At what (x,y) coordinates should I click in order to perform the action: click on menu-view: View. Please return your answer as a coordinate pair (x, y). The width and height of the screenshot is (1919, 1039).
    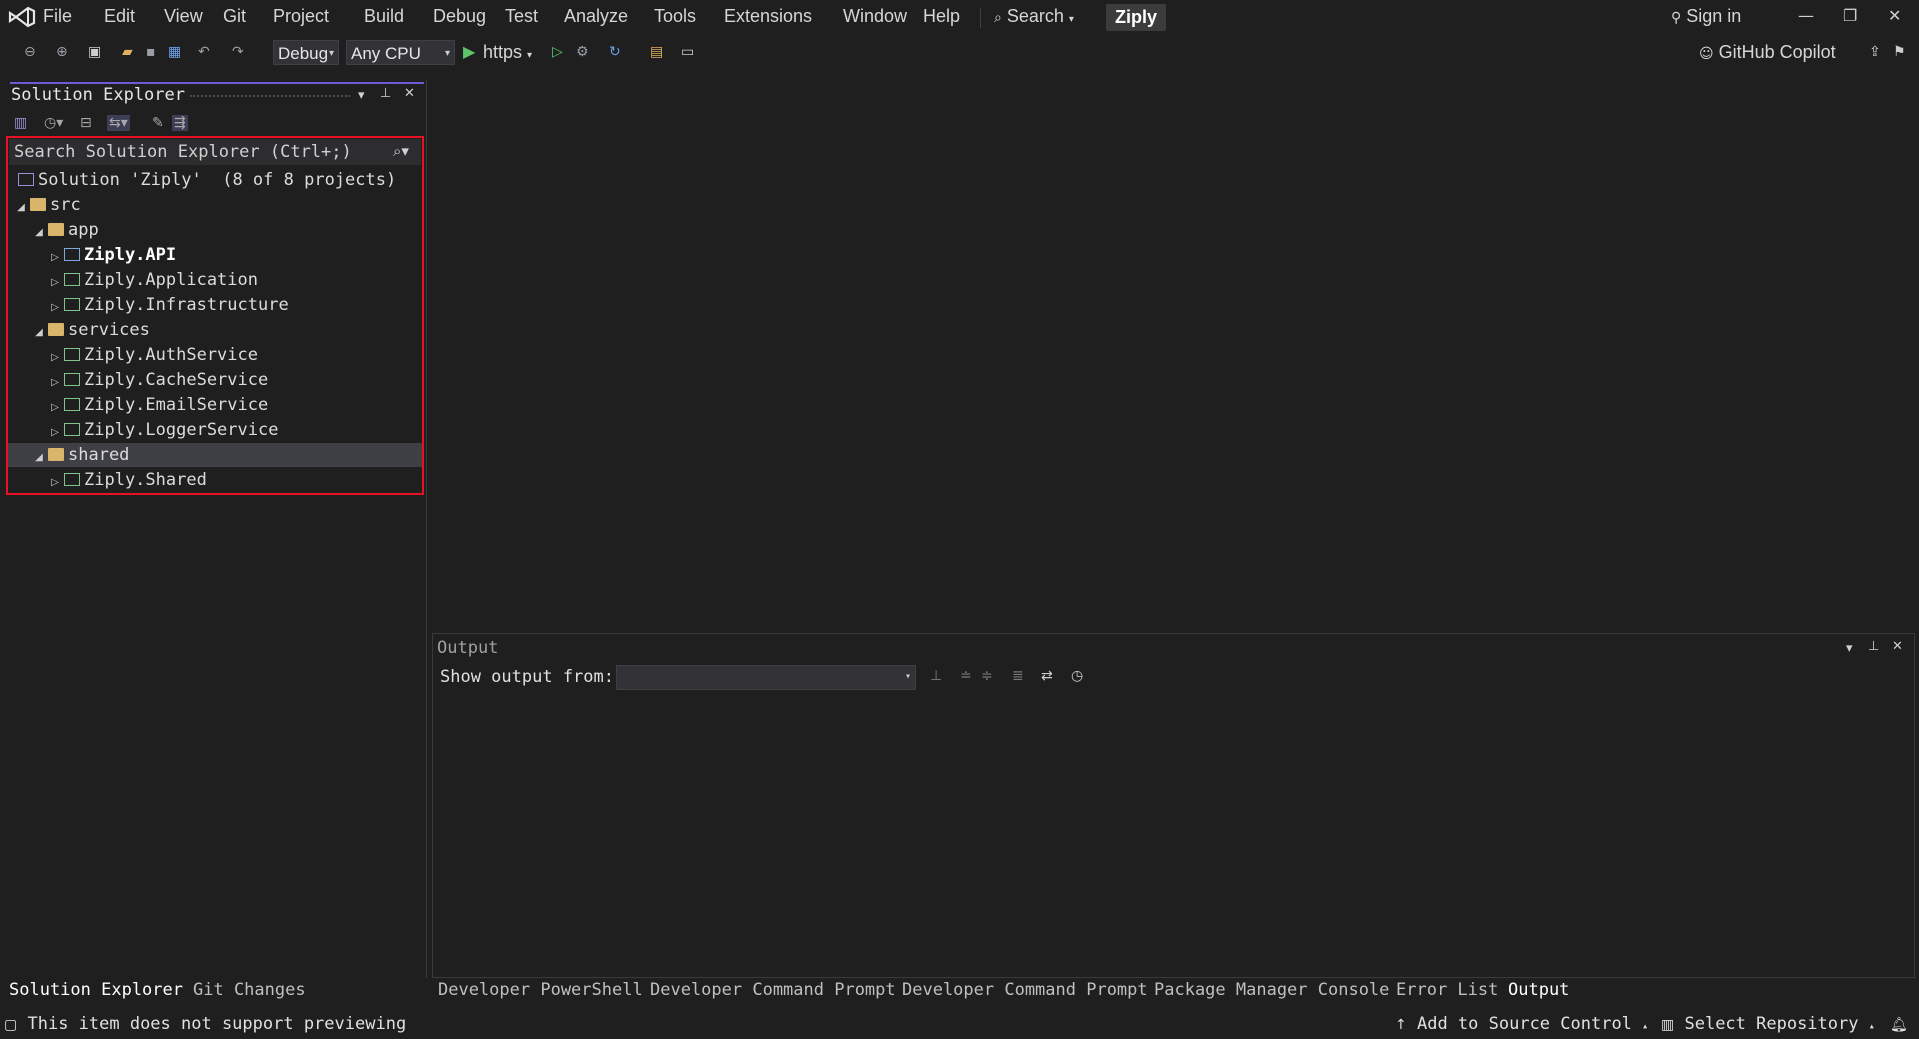
    Looking at the image, I should click on (183, 16).